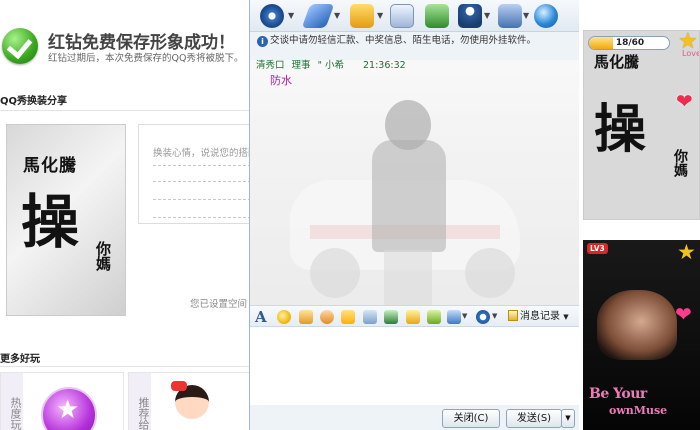 Image resolution: width=700 pixels, height=430 pixels. I want to click on info-icon: i, so click(262, 41).